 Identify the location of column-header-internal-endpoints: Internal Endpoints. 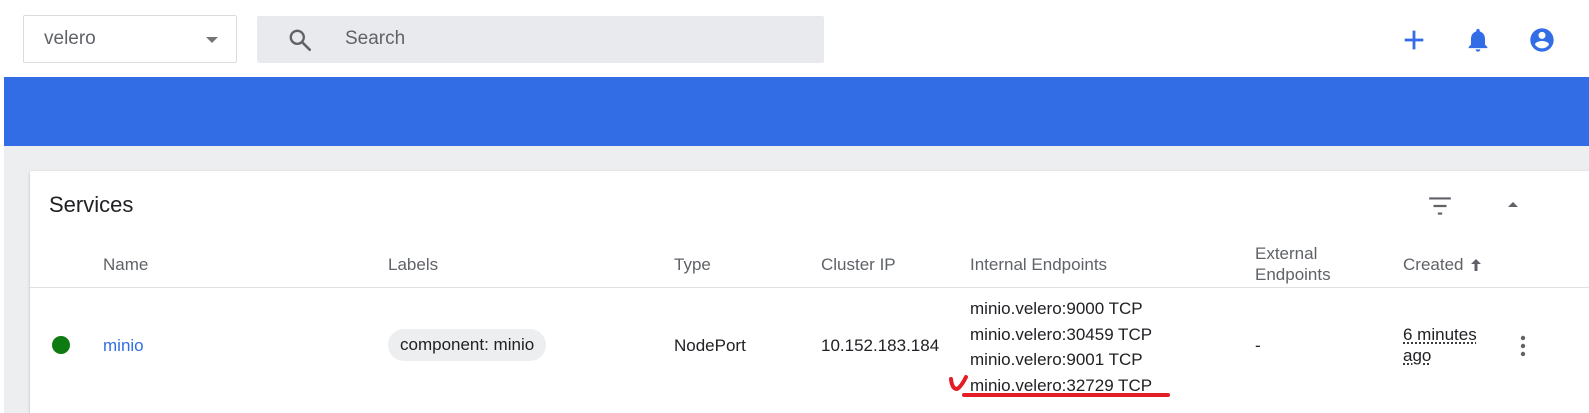
(1039, 264).